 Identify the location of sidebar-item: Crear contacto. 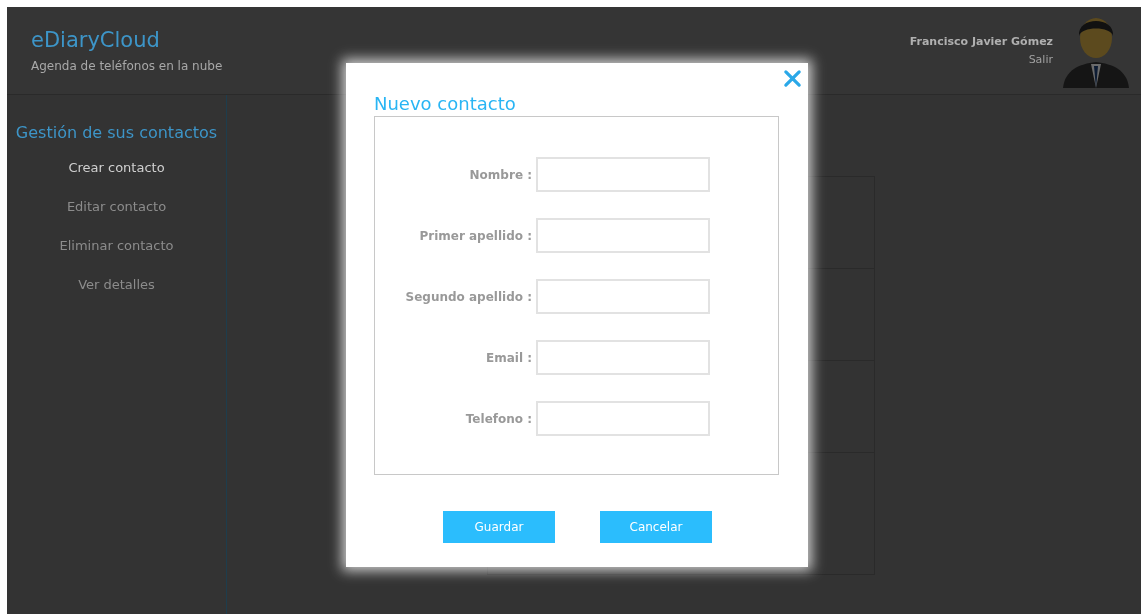
(116, 168).